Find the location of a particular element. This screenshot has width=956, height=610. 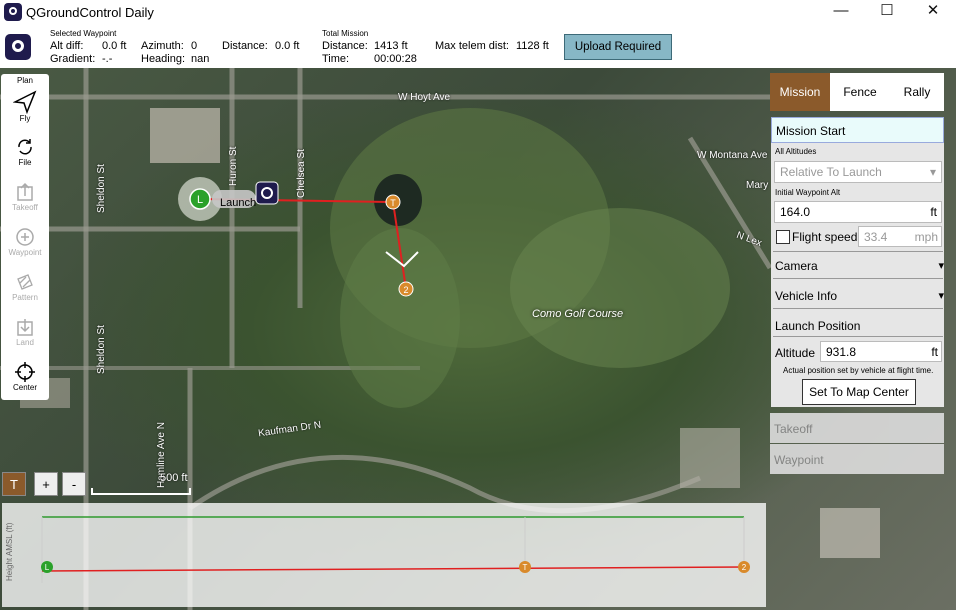

altitude-label: Altitude is located at coordinates (795, 353).